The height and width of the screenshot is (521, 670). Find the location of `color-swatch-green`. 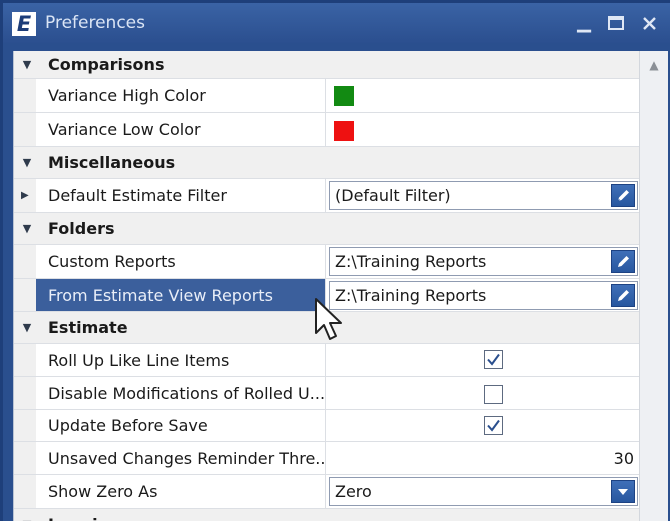

color-swatch-green is located at coordinates (344, 96).